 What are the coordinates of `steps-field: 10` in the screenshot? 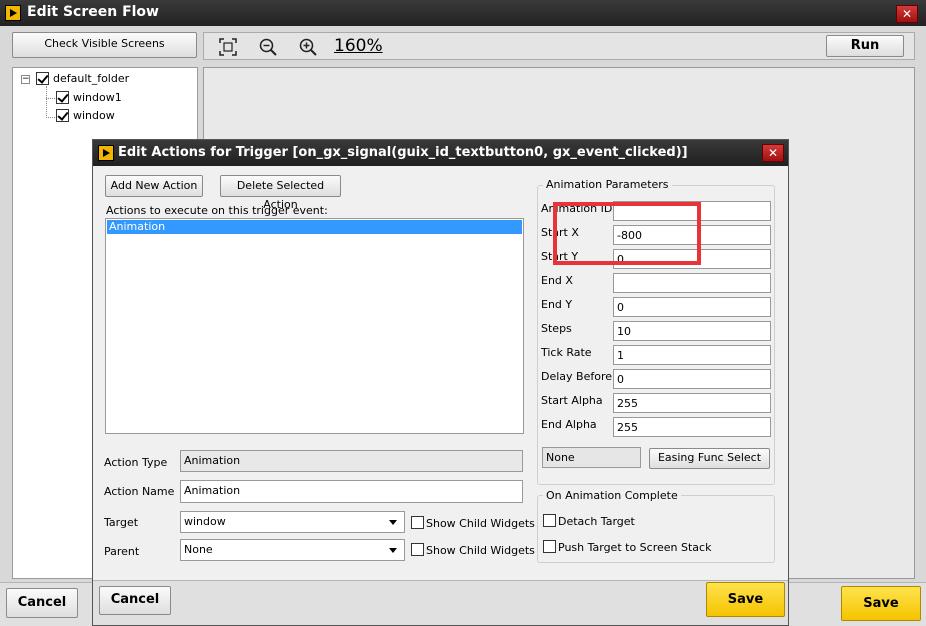 It's located at (692, 331).